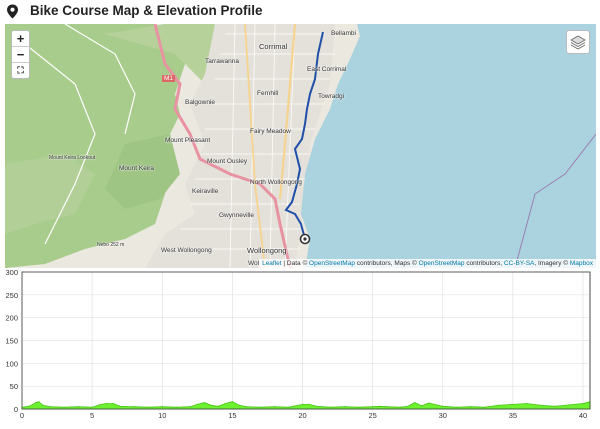  I want to click on map-label: Nebo 252 m, so click(111, 245).